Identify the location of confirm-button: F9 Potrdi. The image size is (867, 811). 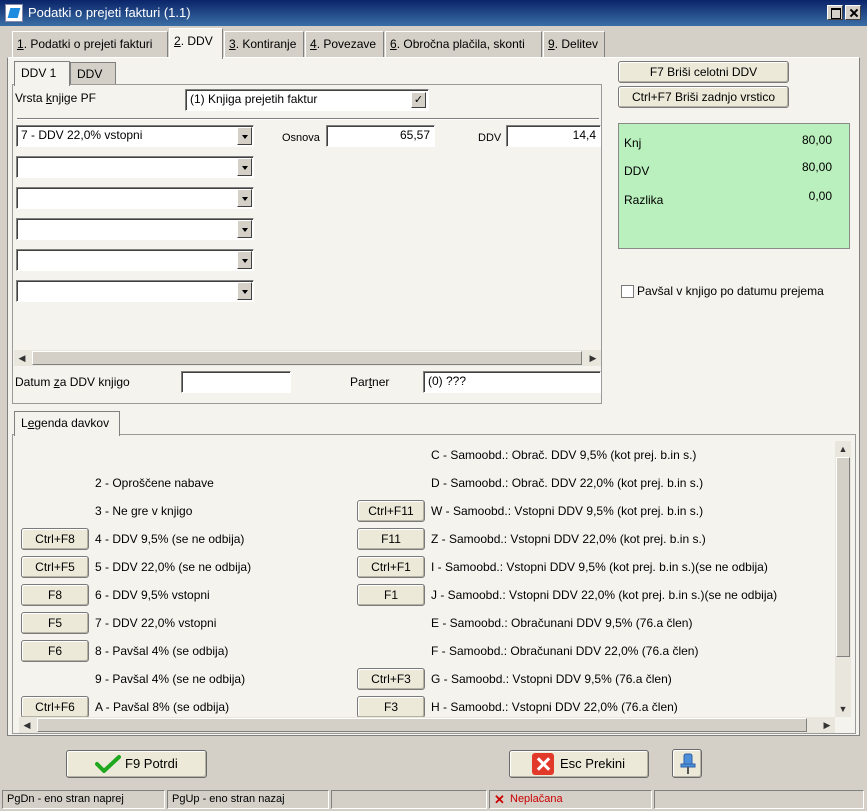
(136, 764).